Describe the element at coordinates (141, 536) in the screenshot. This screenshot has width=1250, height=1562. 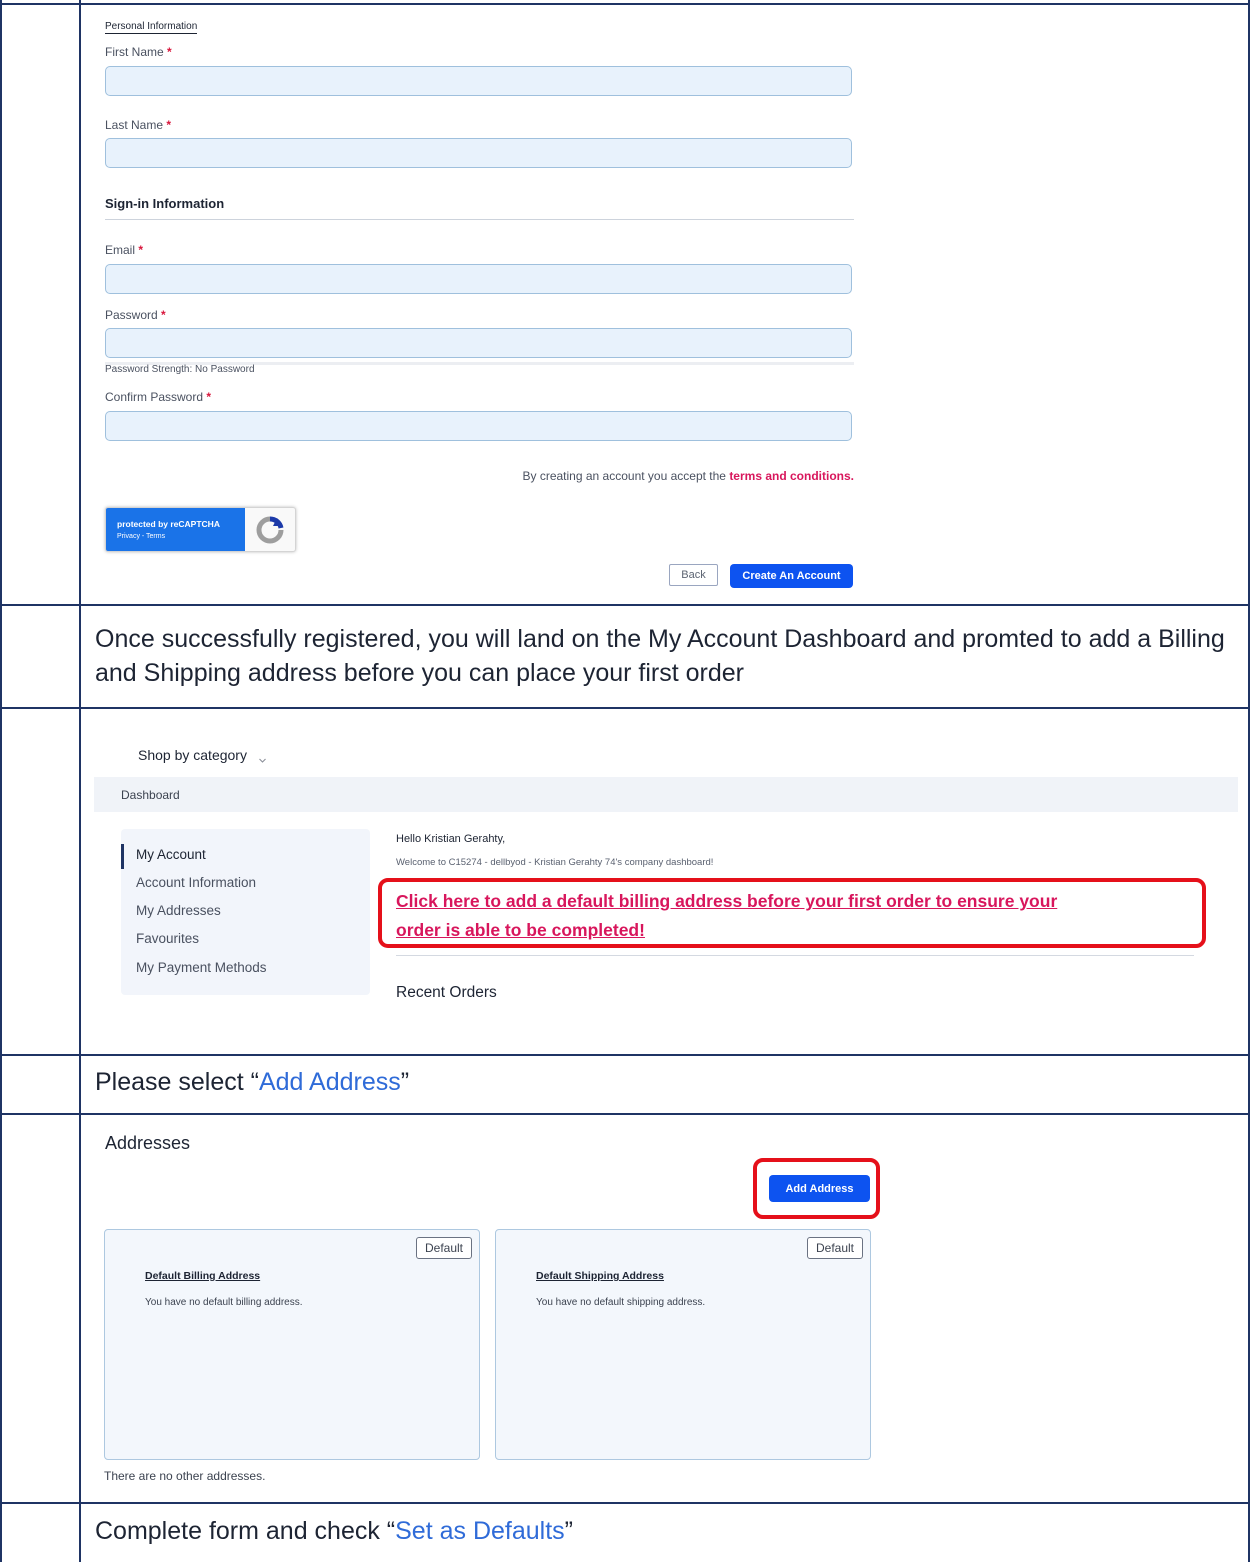
I see `recaptcha-links: Privacy - Terms` at that location.